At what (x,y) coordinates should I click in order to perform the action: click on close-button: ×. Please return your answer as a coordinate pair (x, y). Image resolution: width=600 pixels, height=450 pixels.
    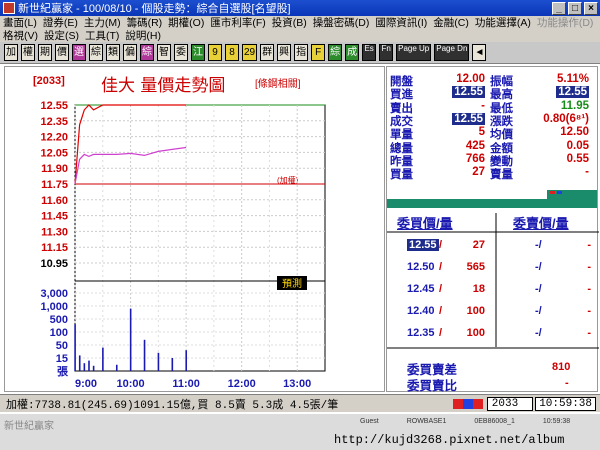
    Looking at the image, I should click on (591, 8).